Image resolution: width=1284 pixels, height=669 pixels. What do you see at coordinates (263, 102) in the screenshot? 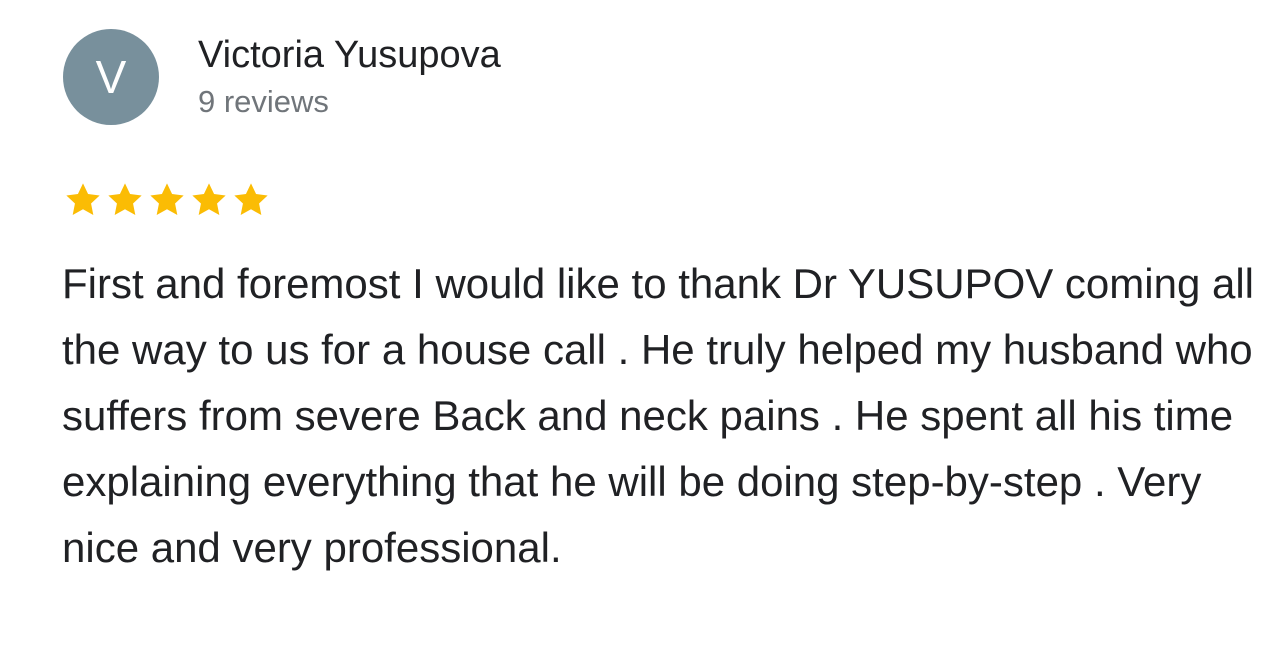
I see `review-count: 9 reviews` at bounding box center [263, 102].